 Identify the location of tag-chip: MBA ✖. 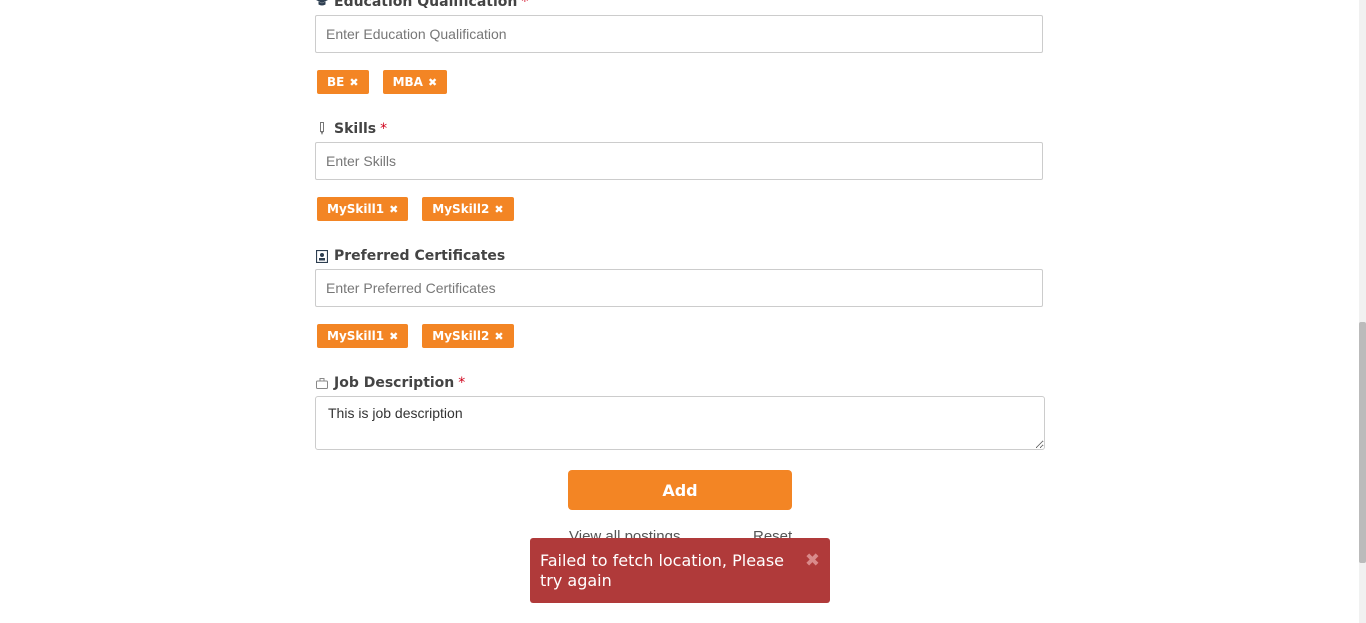
(415, 82).